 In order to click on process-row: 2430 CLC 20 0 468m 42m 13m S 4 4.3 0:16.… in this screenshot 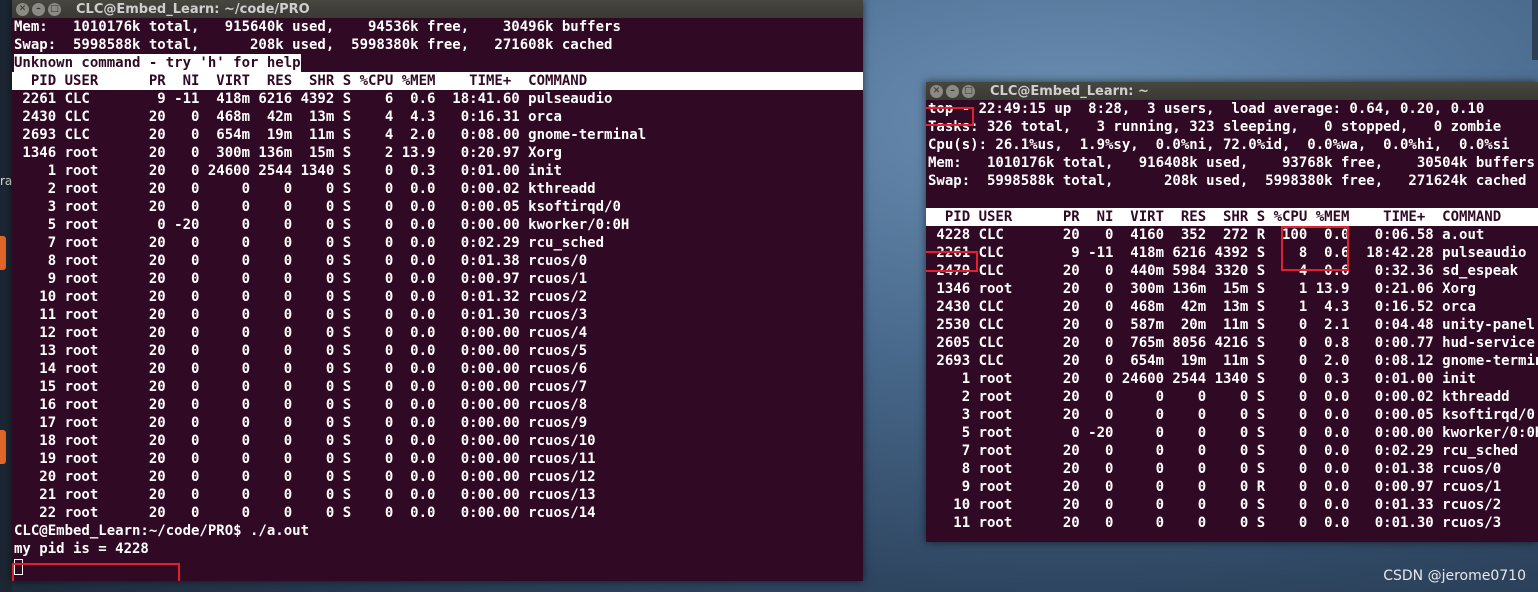, I will do `click(288, 117)`.